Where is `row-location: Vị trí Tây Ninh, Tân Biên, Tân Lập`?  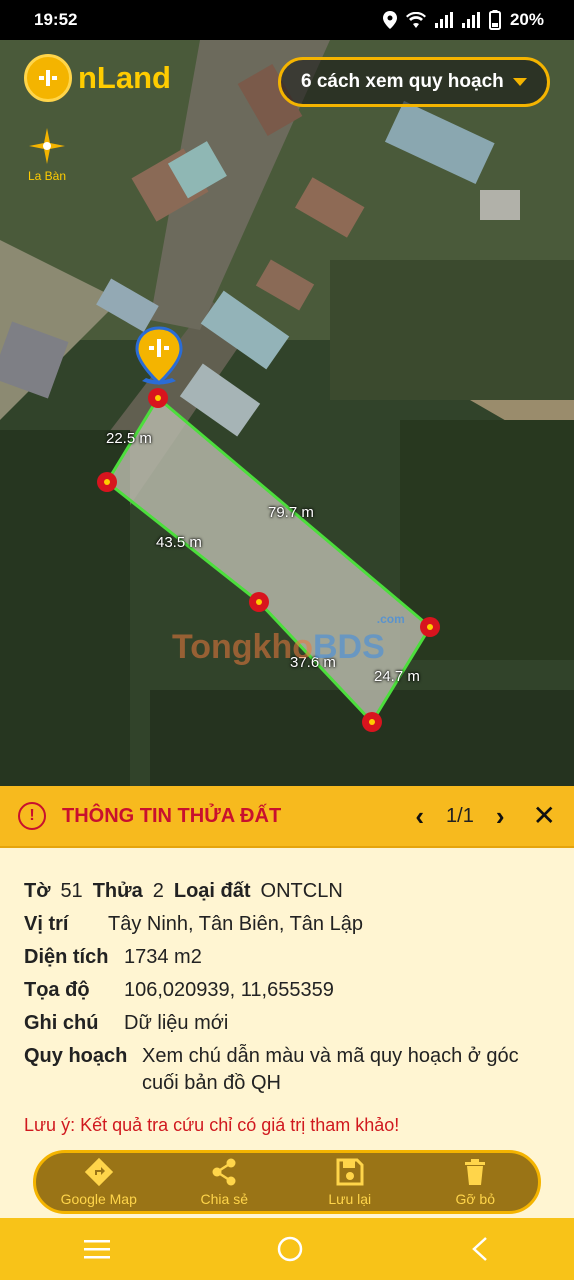
row-location: Vị trí Tây Ninh, Tân Biên, Tân Lập is located at coordinates (287, 924).